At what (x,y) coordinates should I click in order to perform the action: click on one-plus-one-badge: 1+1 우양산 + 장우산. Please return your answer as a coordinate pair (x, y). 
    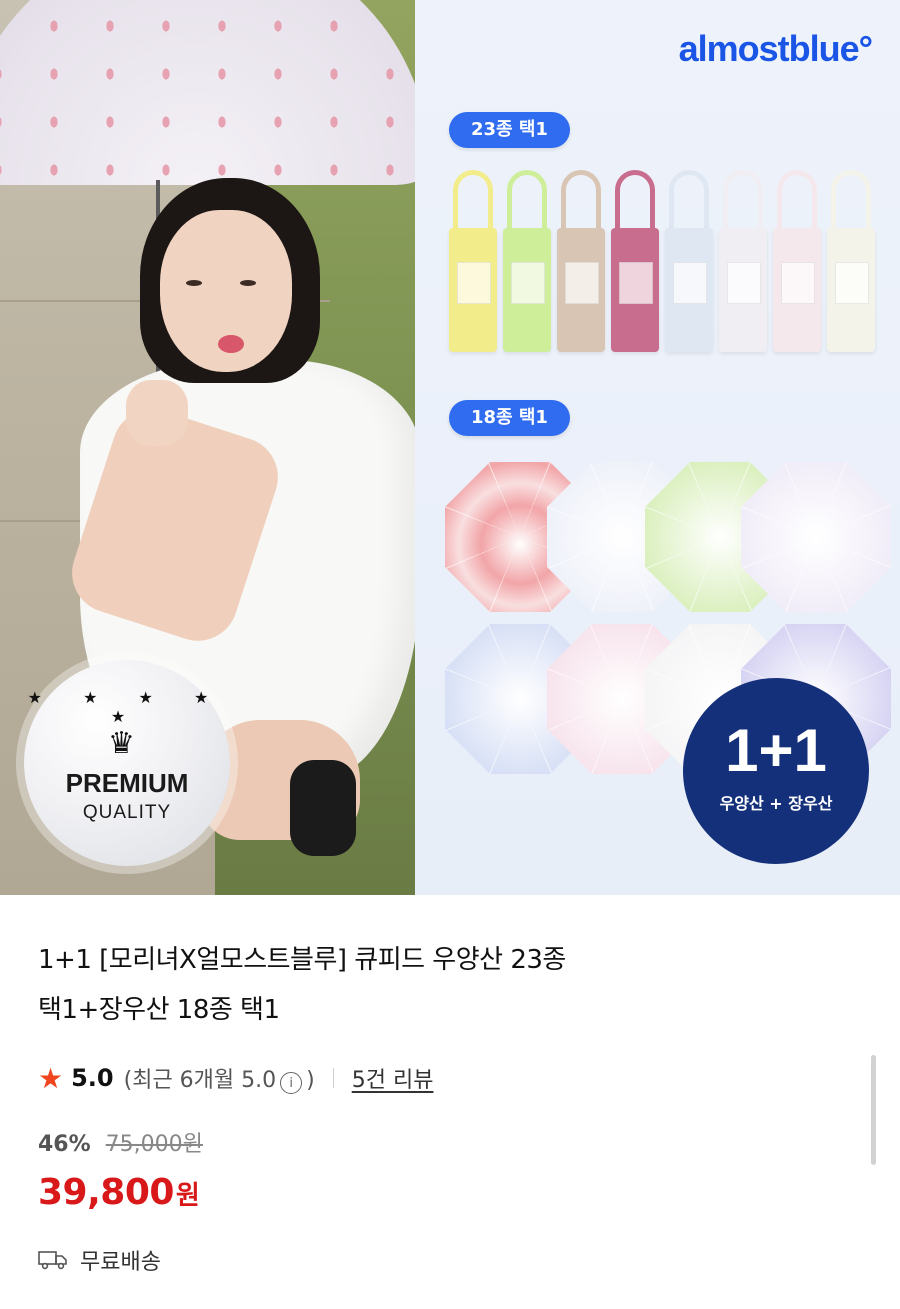
    Looking at the image, I should click on (776, 771).